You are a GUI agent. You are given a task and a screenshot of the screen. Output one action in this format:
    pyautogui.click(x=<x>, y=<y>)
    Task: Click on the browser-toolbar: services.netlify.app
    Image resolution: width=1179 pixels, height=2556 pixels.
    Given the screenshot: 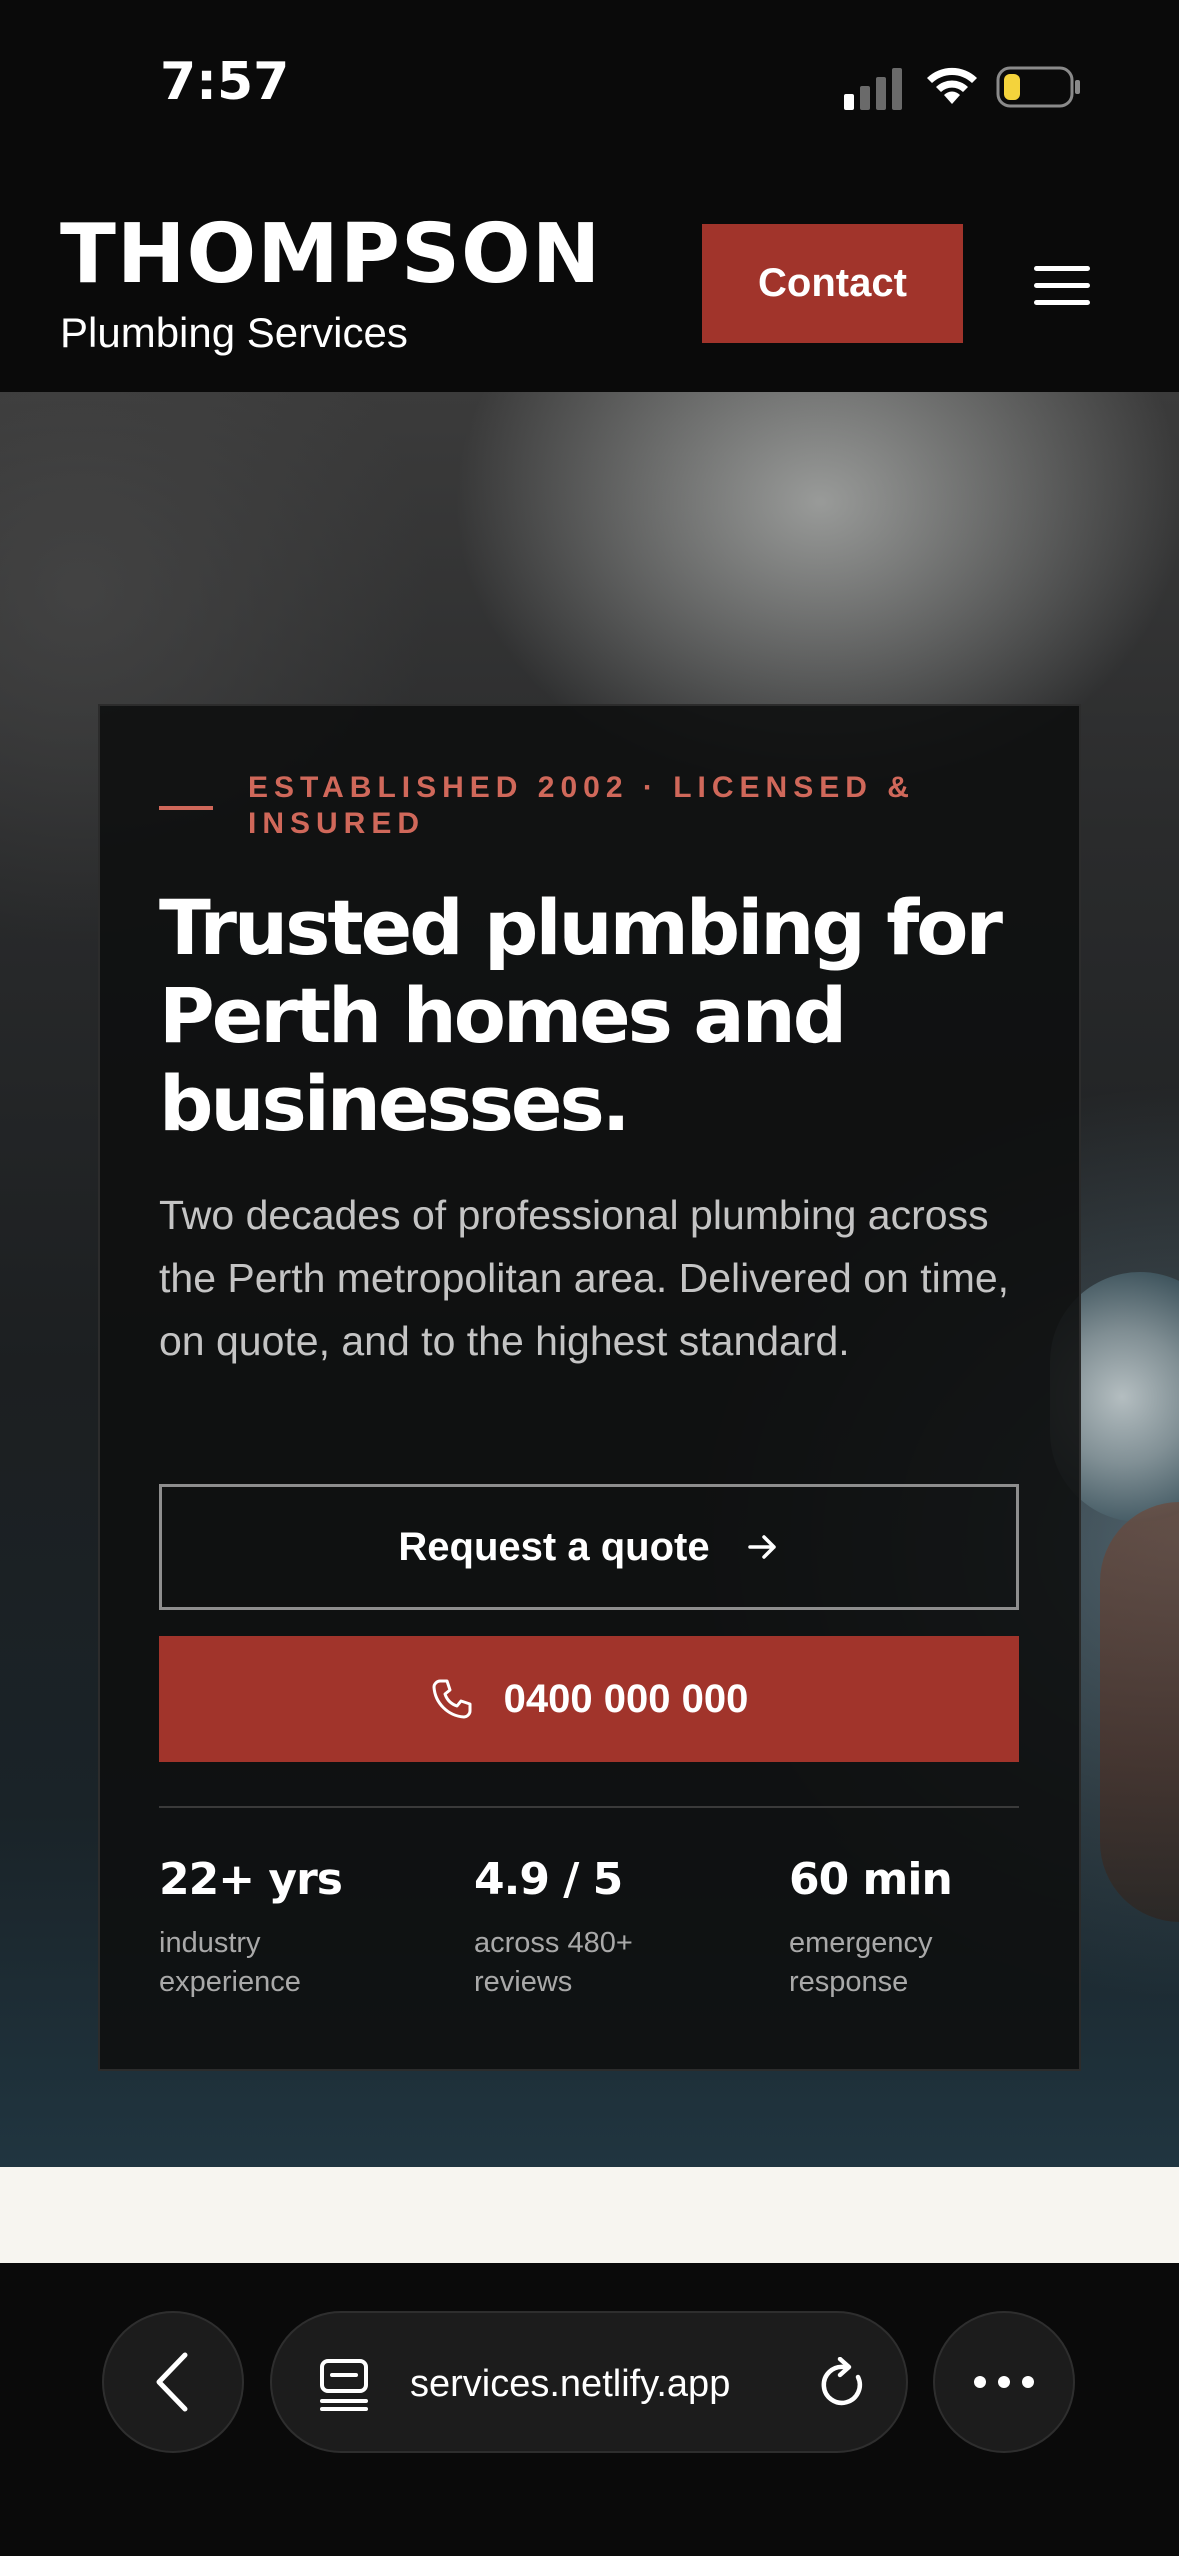 What is the action you would take?
    pyautogui.click(x=589, y=2409)
    